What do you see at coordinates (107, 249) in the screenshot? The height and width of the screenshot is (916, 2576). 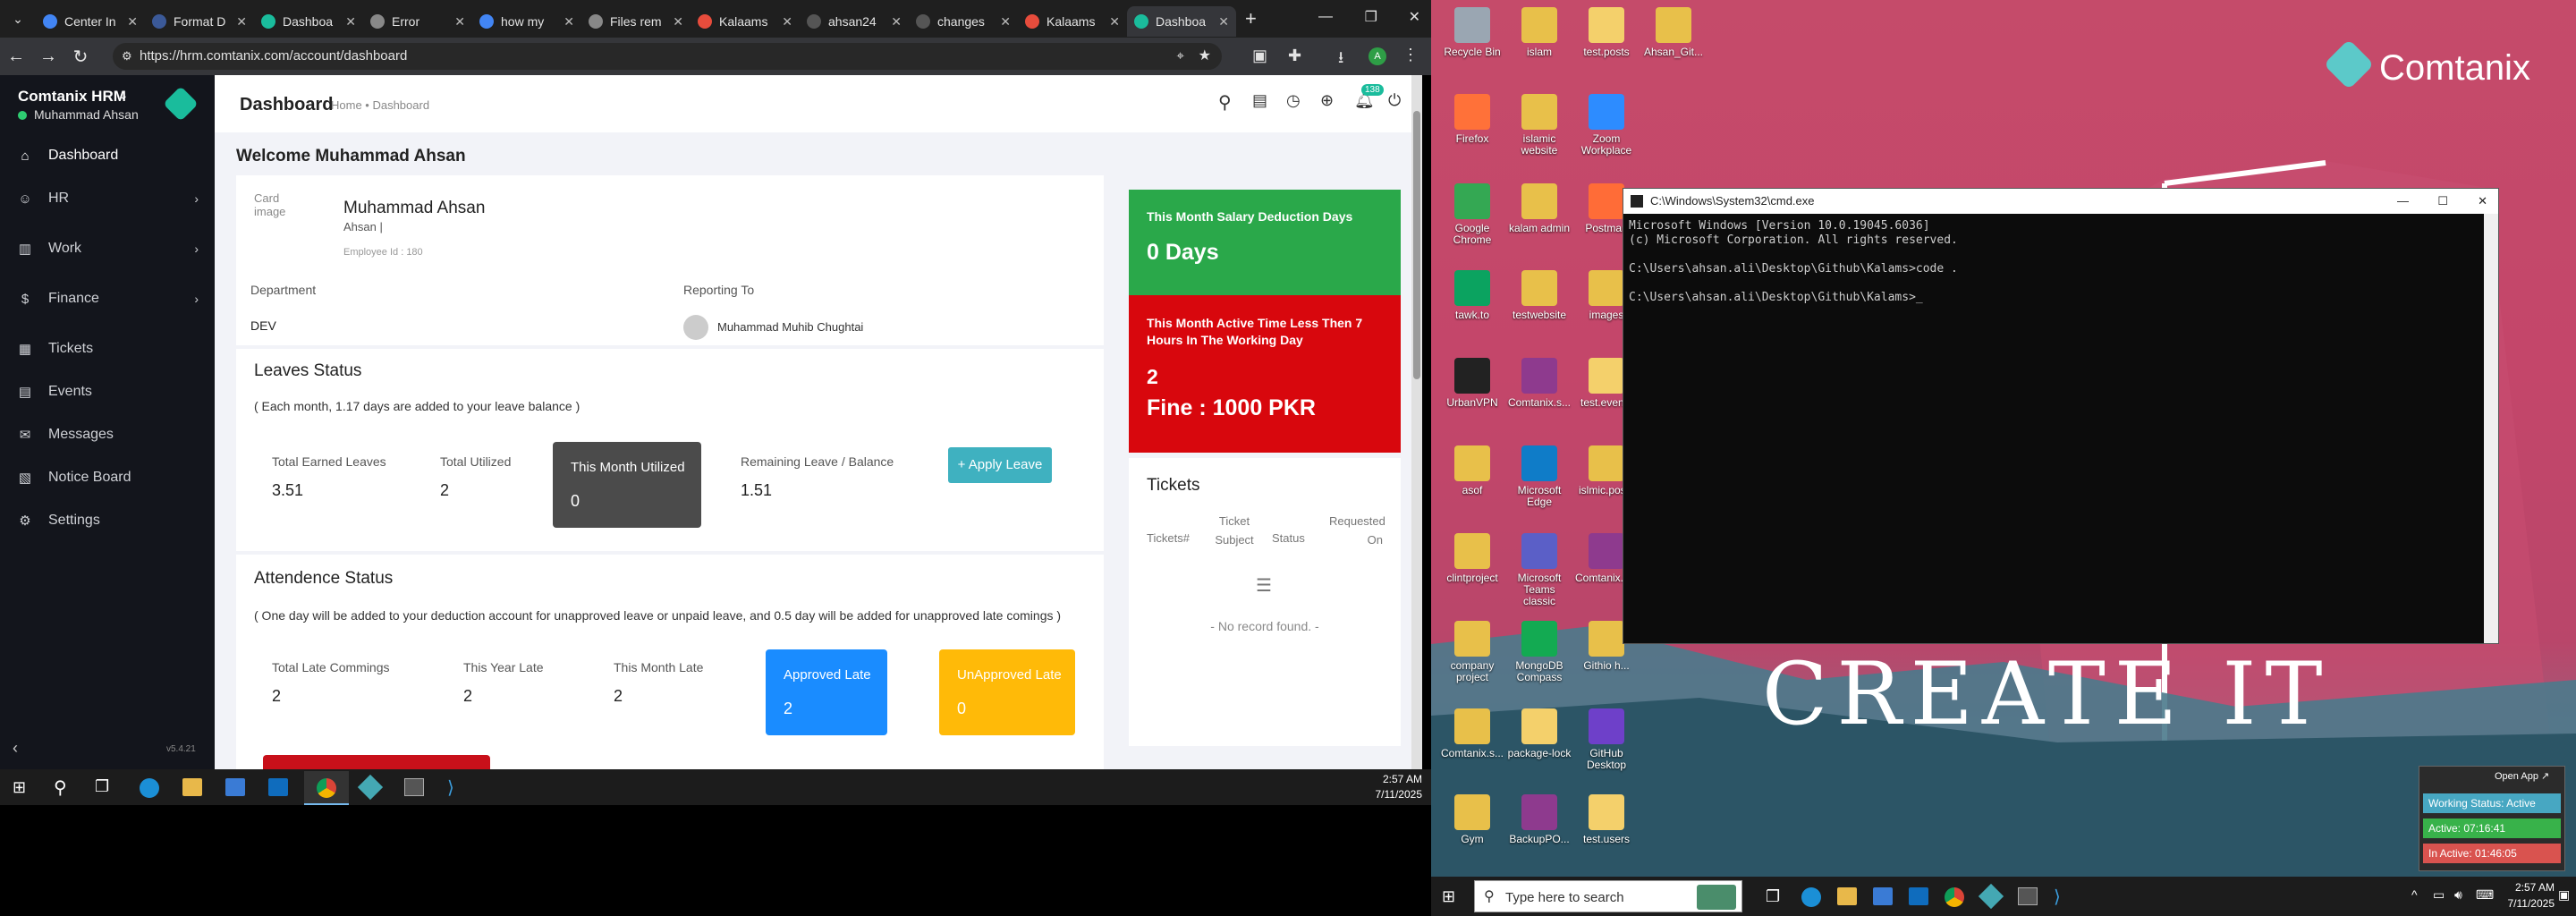 I see `sidebar-item-work: ▥ Work ›` at bounding box center [107, 249].